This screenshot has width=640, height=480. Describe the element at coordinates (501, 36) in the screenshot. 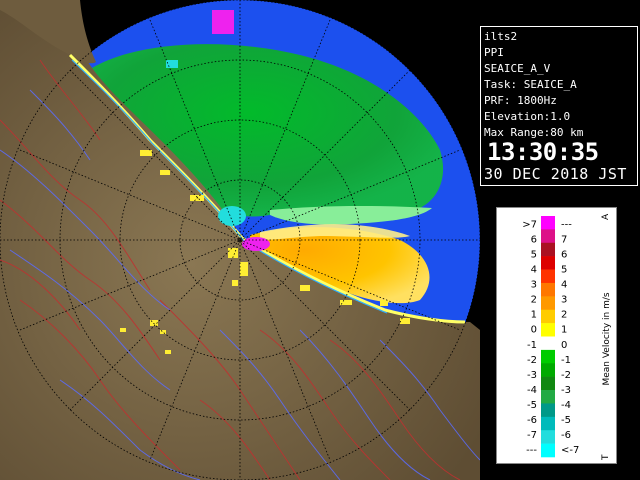

I see `station-name: ilts2` at that location.